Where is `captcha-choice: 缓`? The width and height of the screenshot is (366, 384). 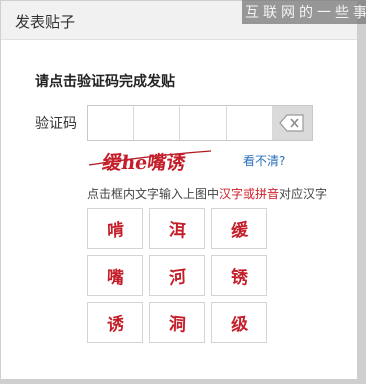 captcha-choice: 缓 is located at coordinates (239, 228).